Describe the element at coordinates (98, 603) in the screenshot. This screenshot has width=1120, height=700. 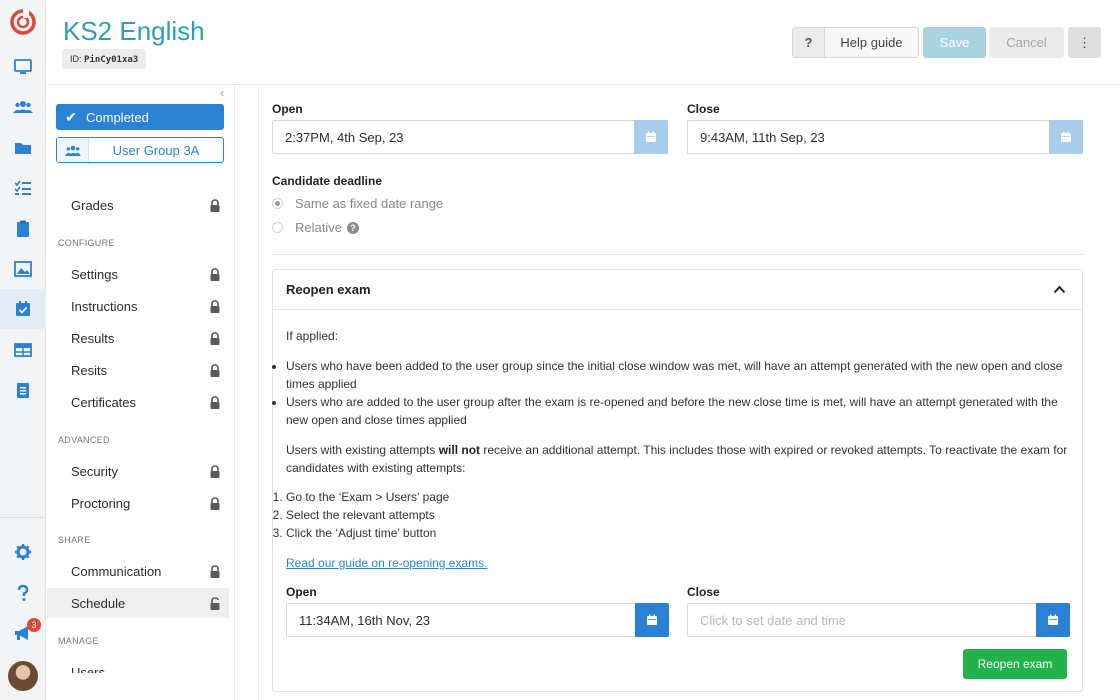
I see `sidebar-item-label: Schedule` at that location.